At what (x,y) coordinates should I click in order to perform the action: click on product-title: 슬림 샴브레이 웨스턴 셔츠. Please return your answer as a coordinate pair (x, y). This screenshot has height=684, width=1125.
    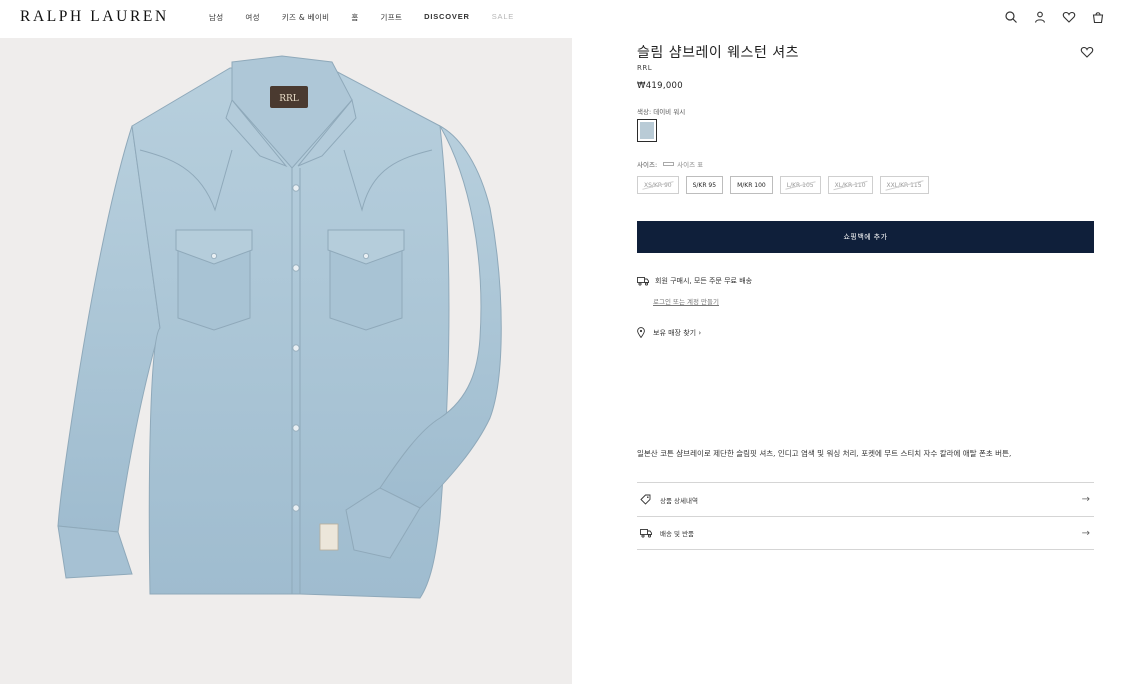
    Looking at the image, I should click on (718, 53).